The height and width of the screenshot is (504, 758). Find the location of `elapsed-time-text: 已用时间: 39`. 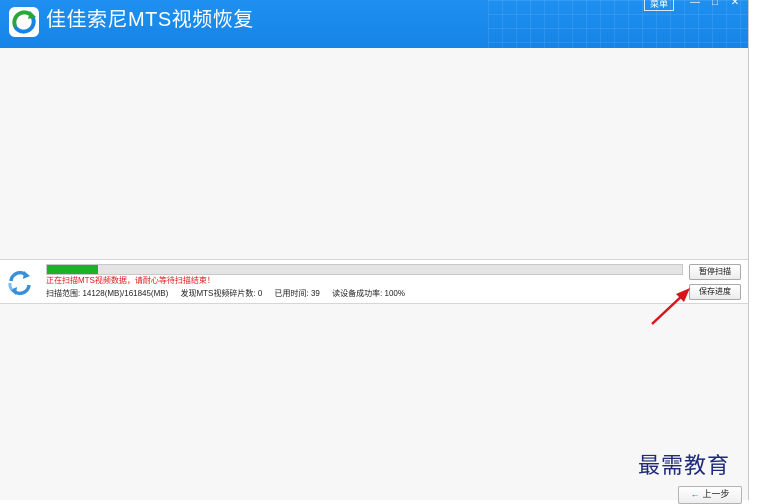

elapsed-time-text: 已用时间: 39 is located at coordinates (297, 293).